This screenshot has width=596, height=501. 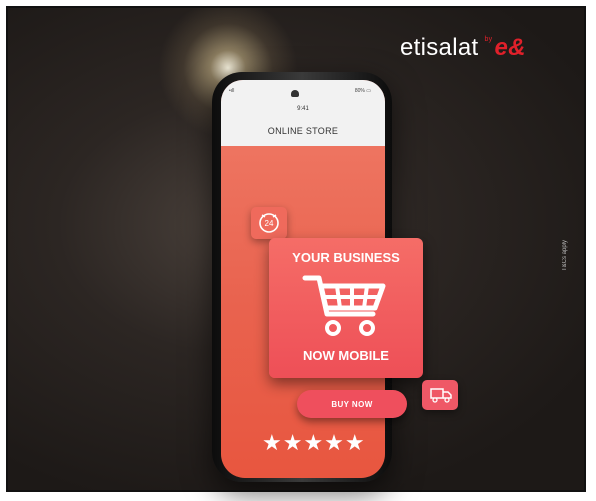 I want to click on cart-icon, so click(x=344, y=305).